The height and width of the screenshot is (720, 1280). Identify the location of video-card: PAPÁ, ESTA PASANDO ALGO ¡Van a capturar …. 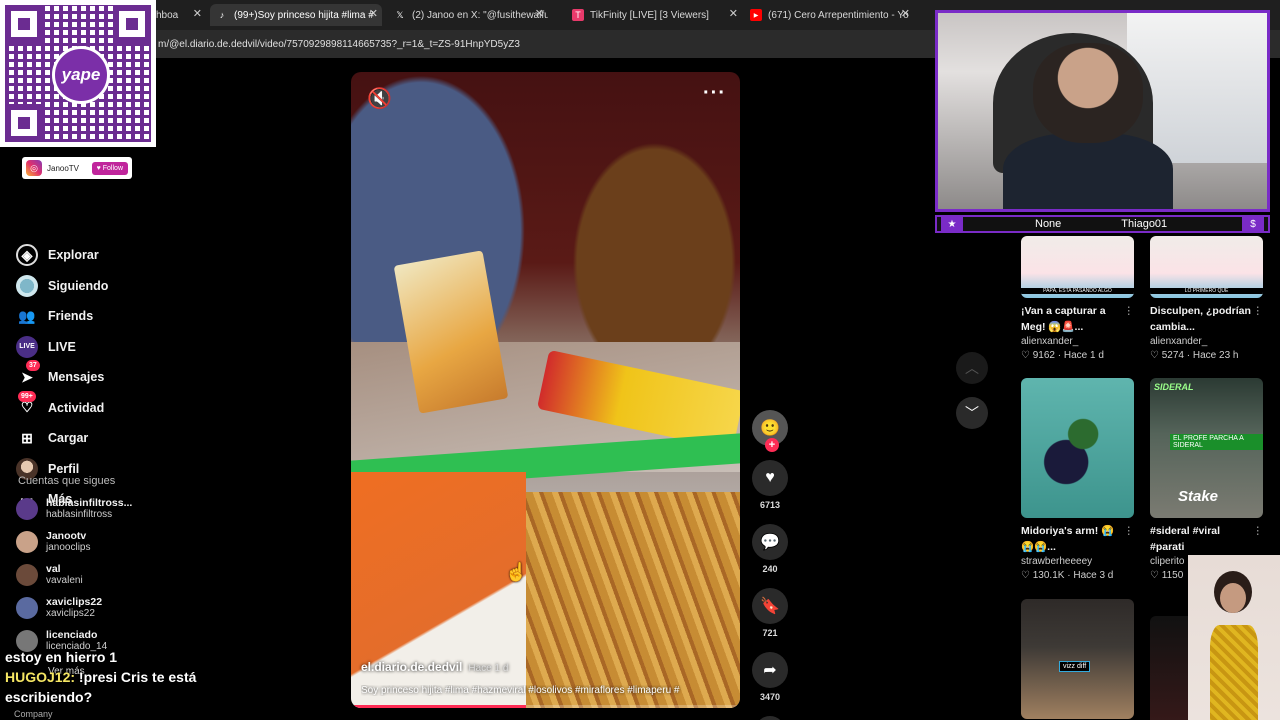
(1077, 299).